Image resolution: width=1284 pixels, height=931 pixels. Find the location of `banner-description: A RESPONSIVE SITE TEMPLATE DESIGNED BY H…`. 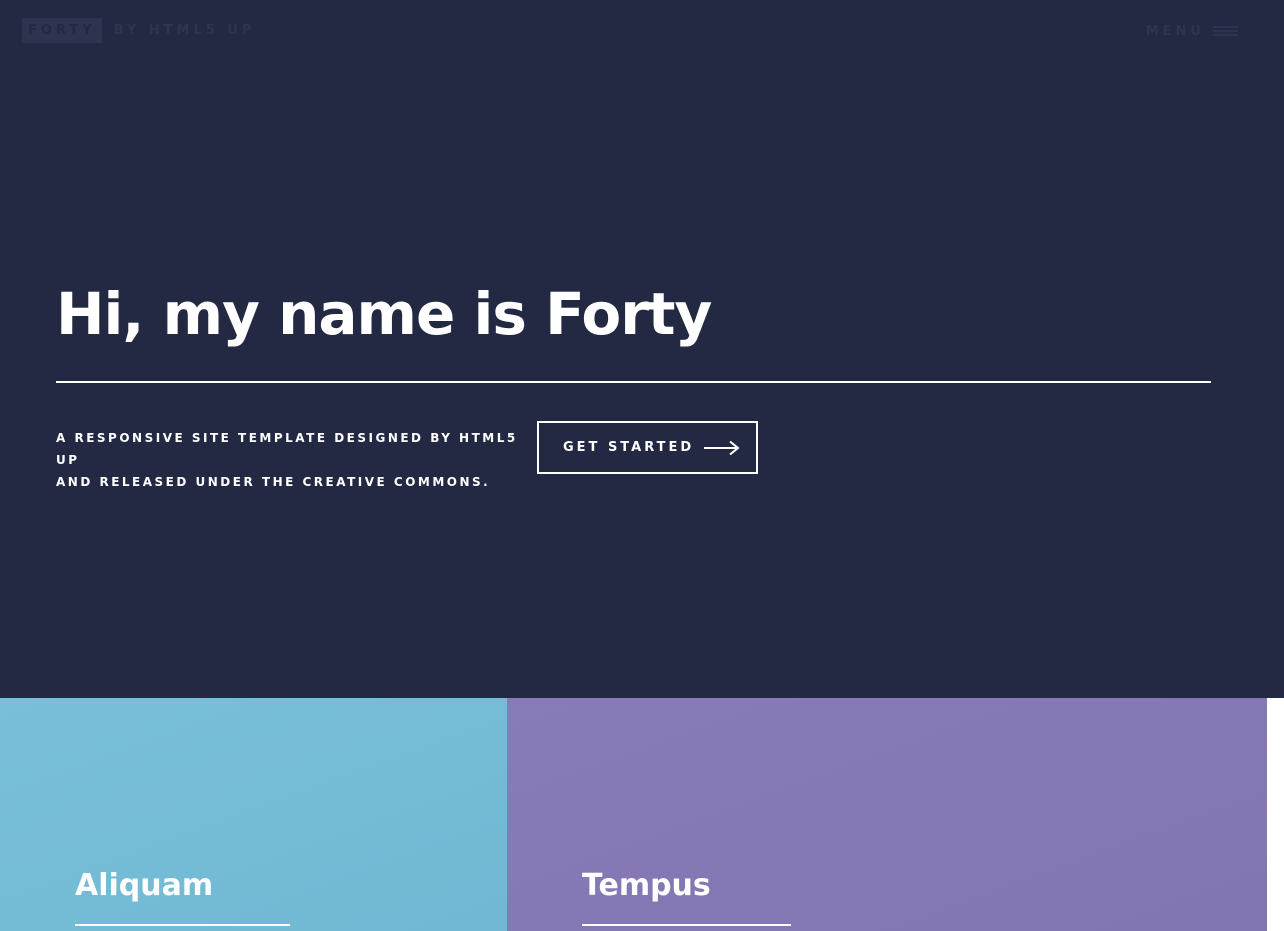

banner-description: A RESPONSIVE SITE TEMPLATE DESIGNED BY H… is located at coordinates (291, 460).